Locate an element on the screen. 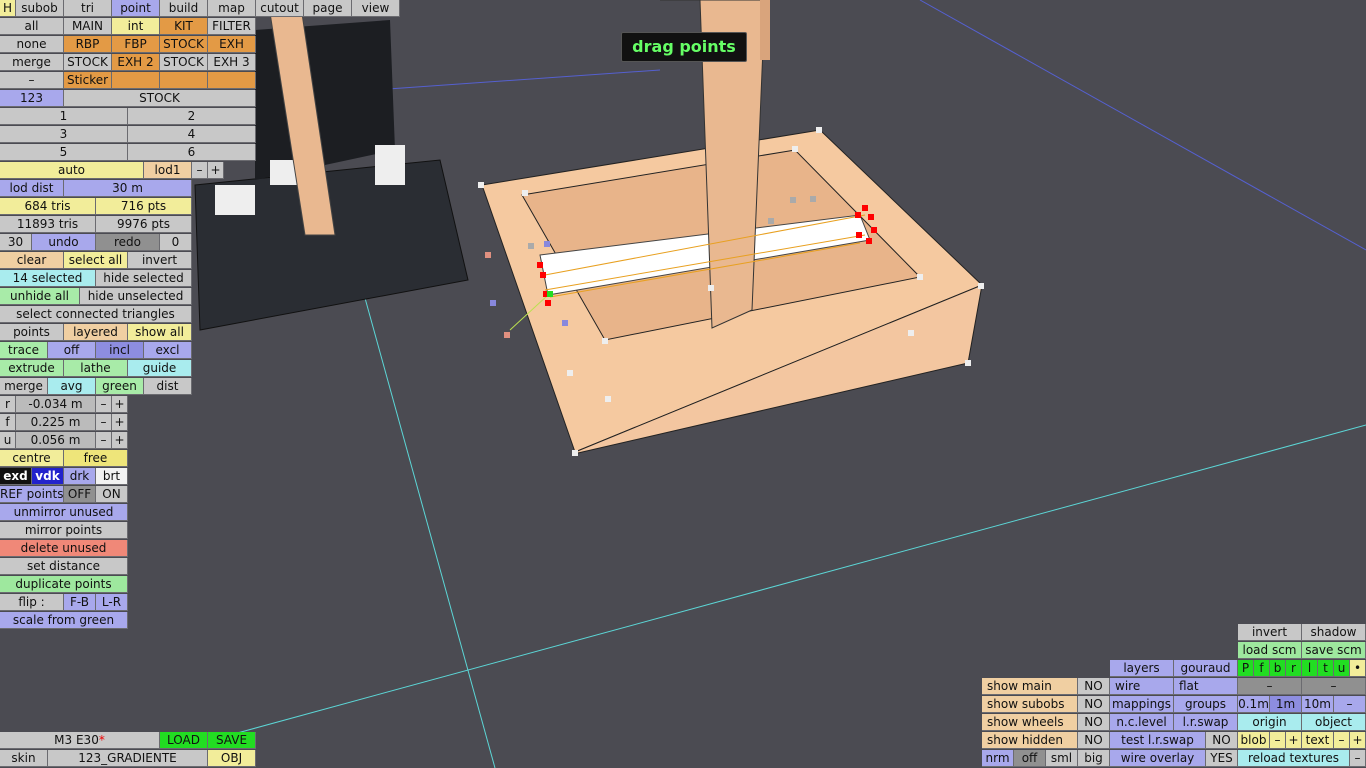  drk-button: drk is located at coordinates (80, 476).